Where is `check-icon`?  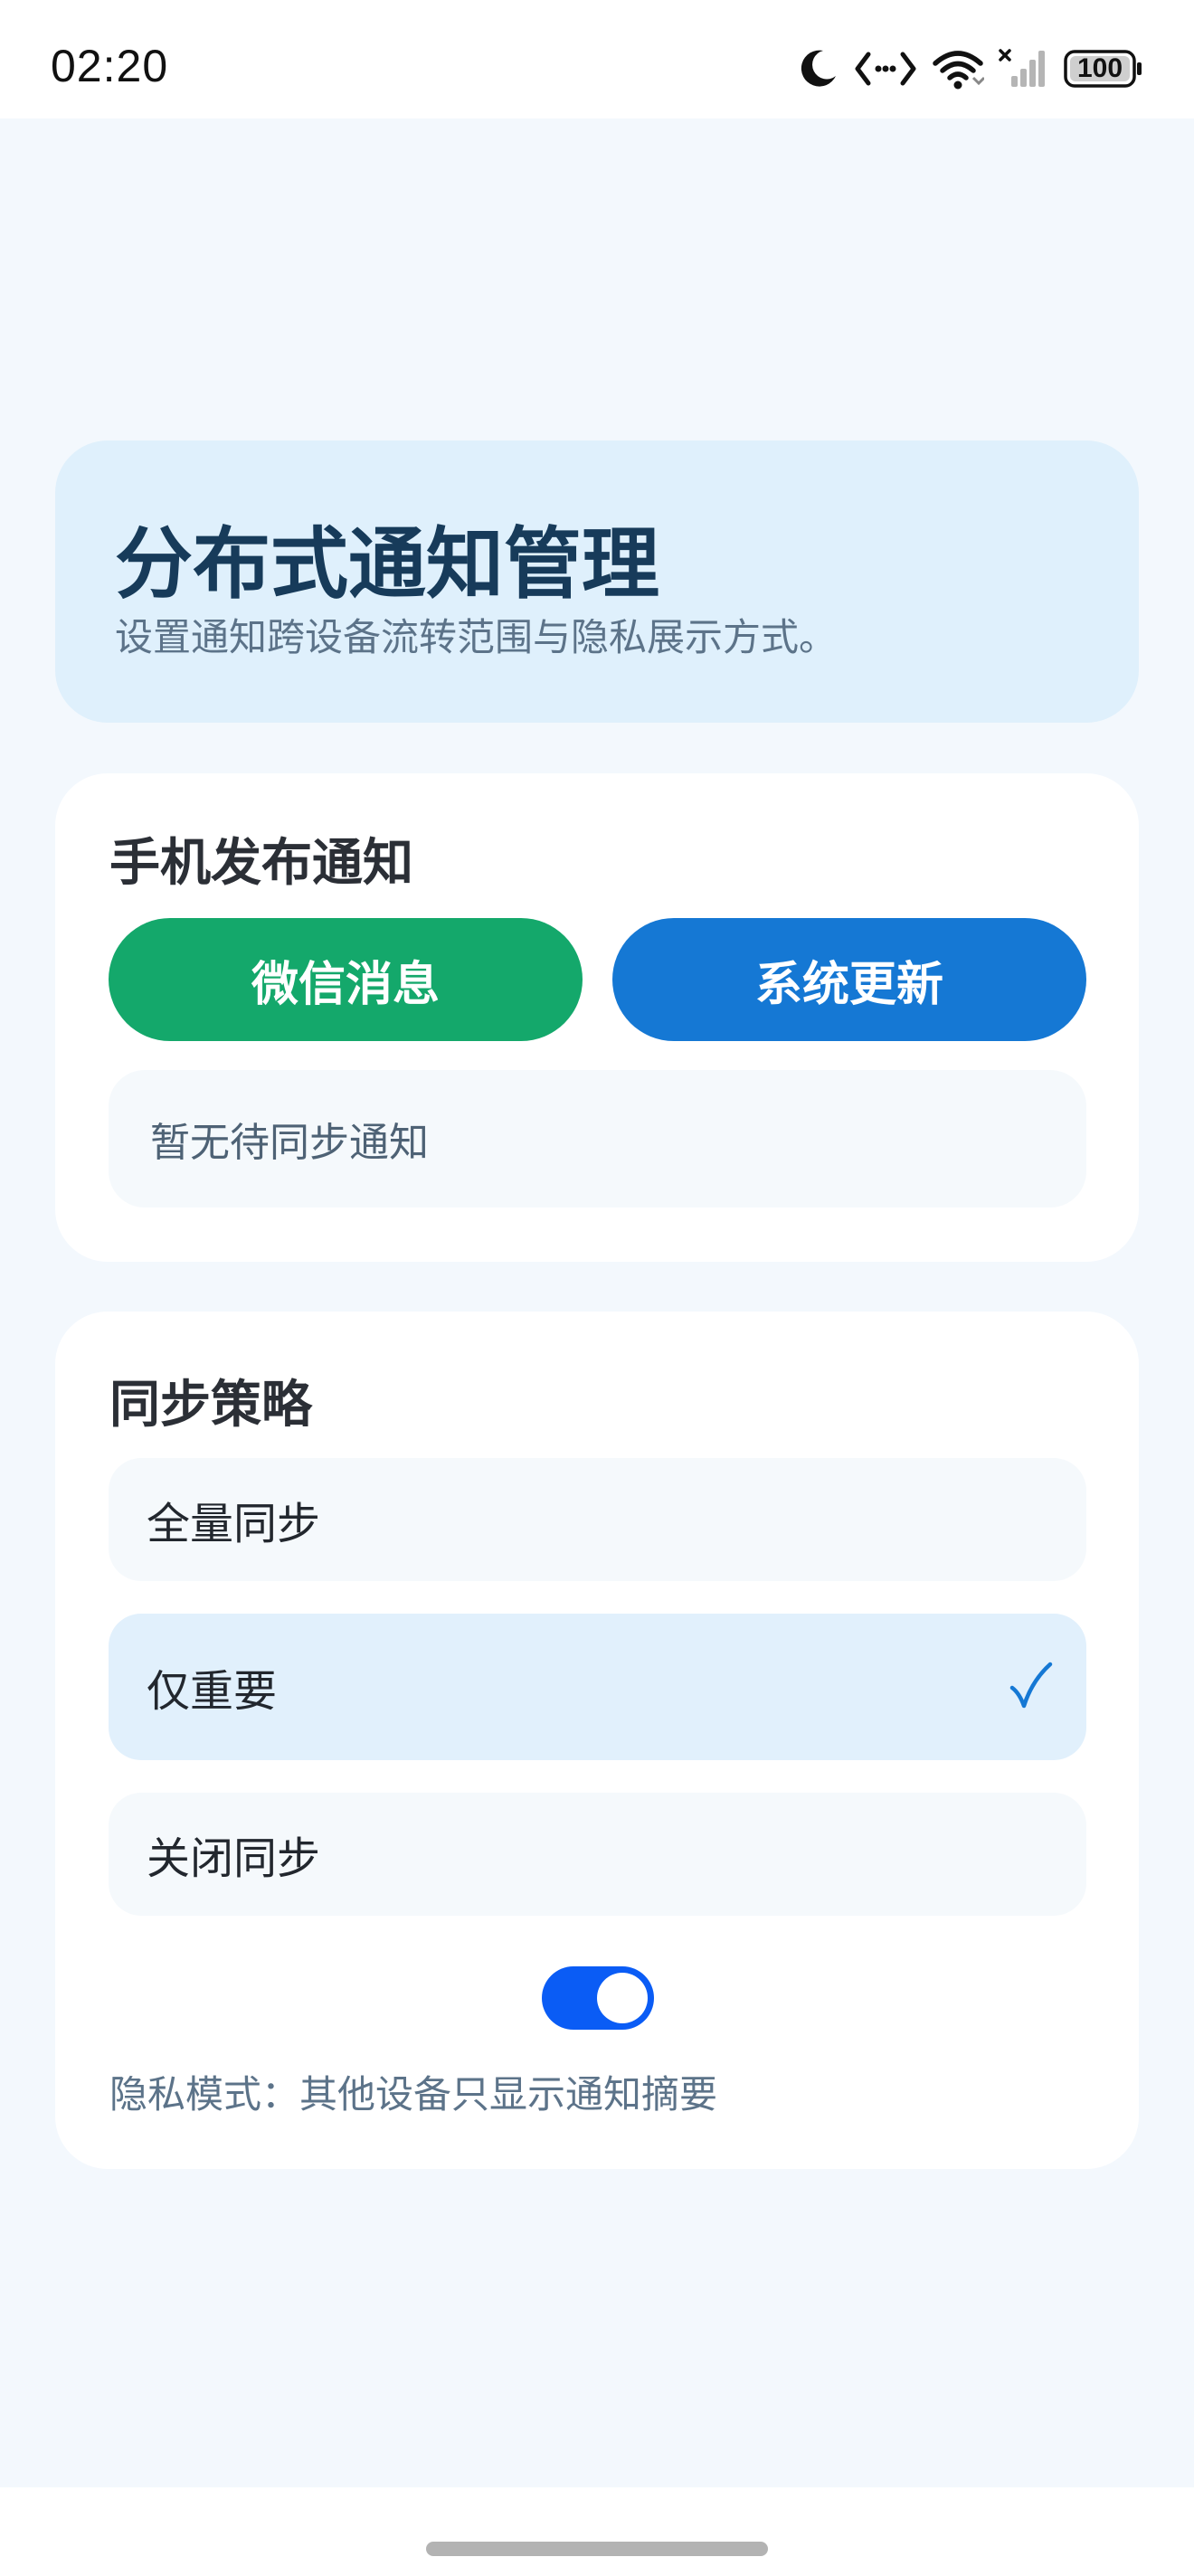
check-icon is located at coordinates (1031, 1687).